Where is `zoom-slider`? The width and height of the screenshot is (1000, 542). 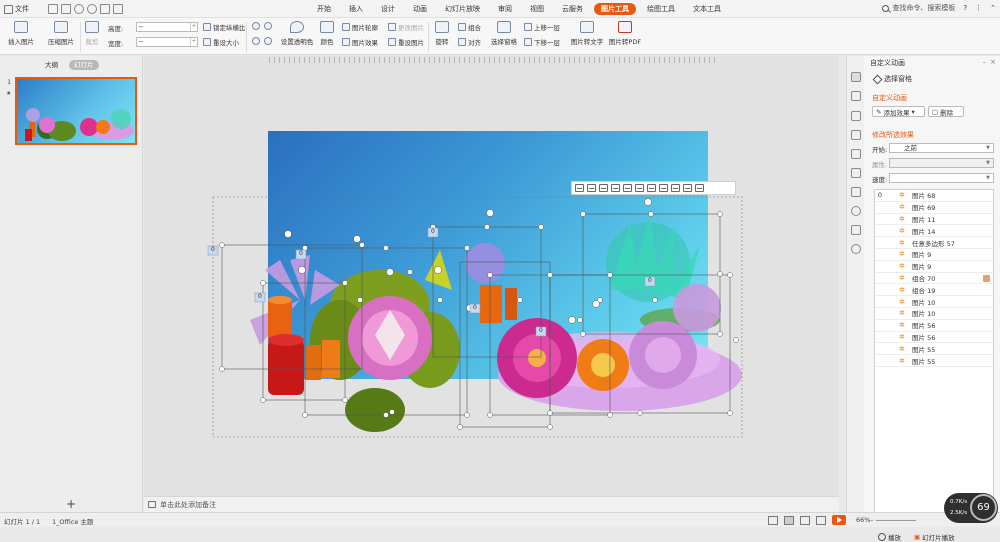 zoom-slider is located at coordinates (896, 520).